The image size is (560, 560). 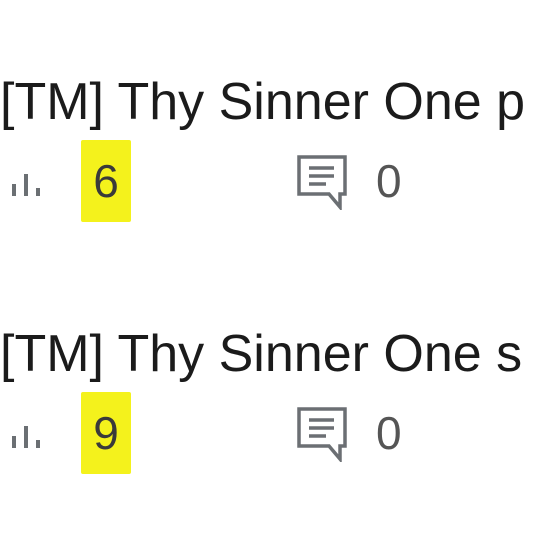 I want to click on views-count: 9, so click(x=106, y=433).